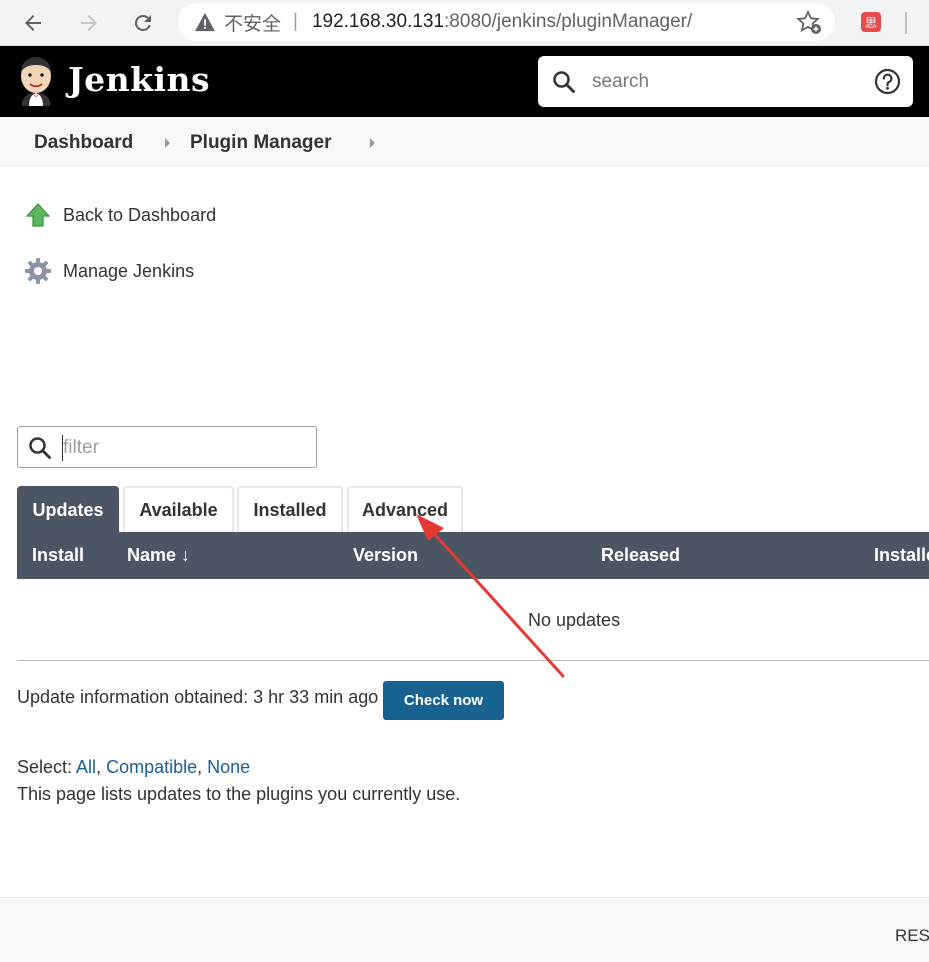 The height and width of the screenshot is (962, 929). I want to click on breadcrumb-dashboard: Dashboard, so click(83, 143).